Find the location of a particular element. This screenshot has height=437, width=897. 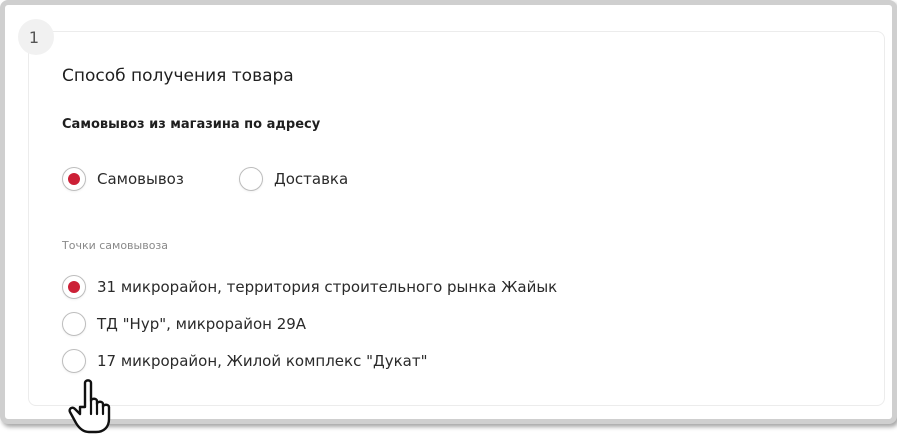

pickup-point-label: 17 микрорайон, Жилой комплекс "Дукат" is located at coordinates (262, 361).